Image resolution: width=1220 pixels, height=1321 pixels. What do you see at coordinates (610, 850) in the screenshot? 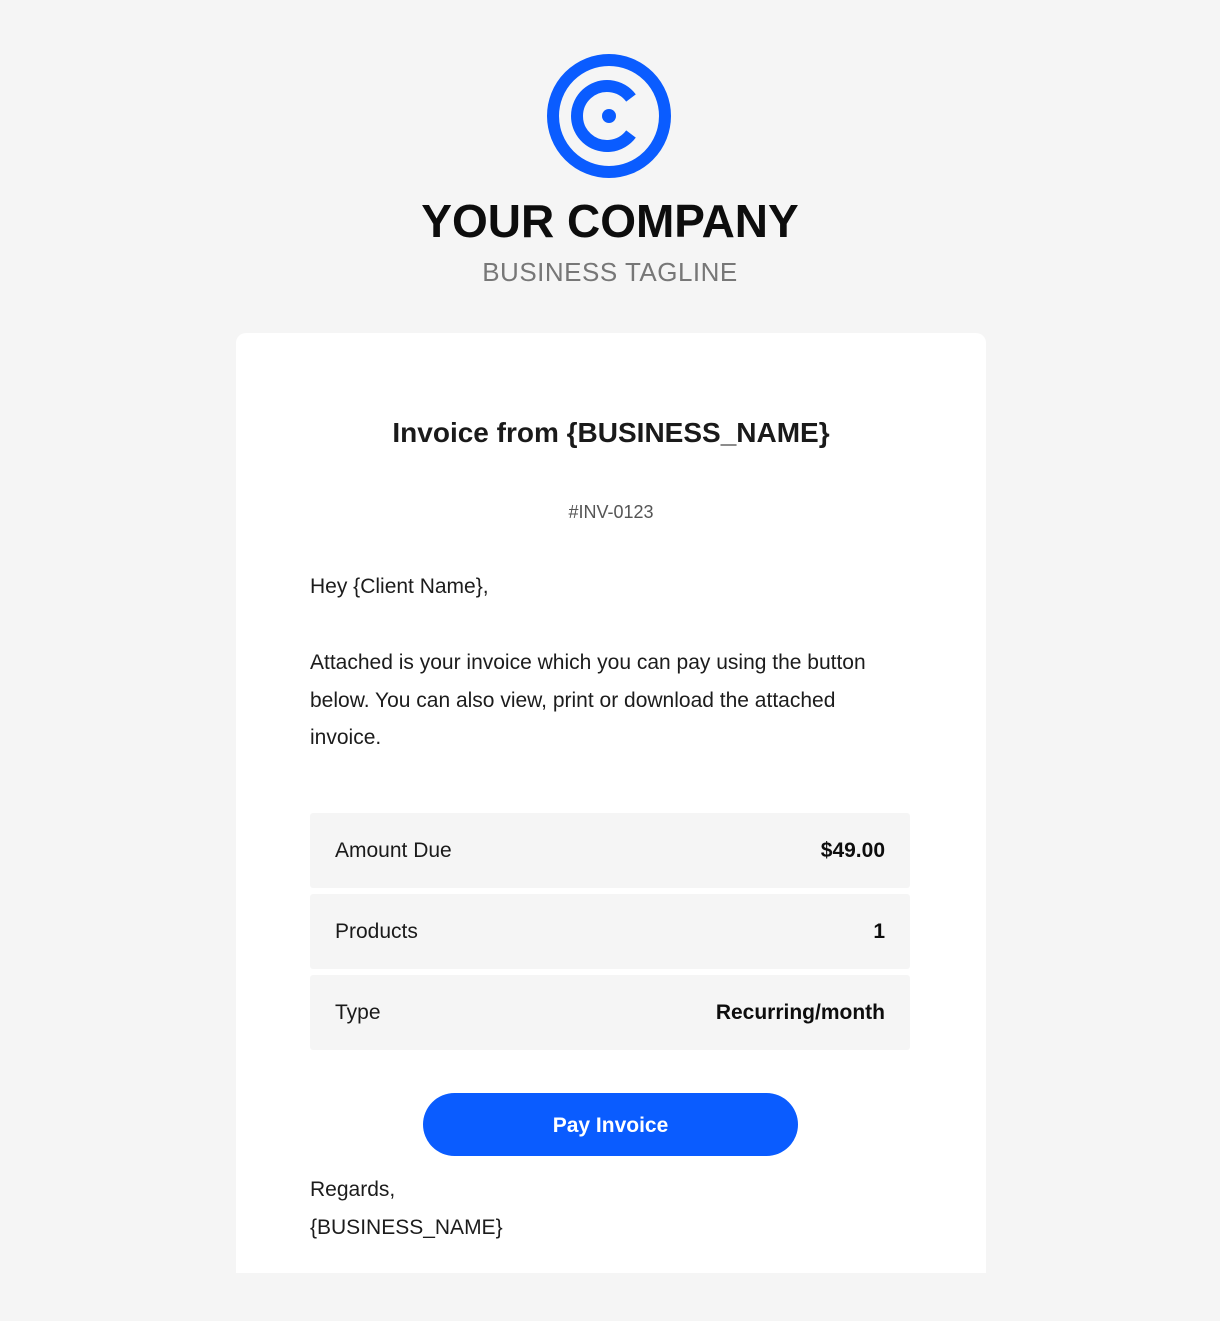
I see `detail-row-amount-due: Amount Due $49.00` at bounding box center [610, 850].